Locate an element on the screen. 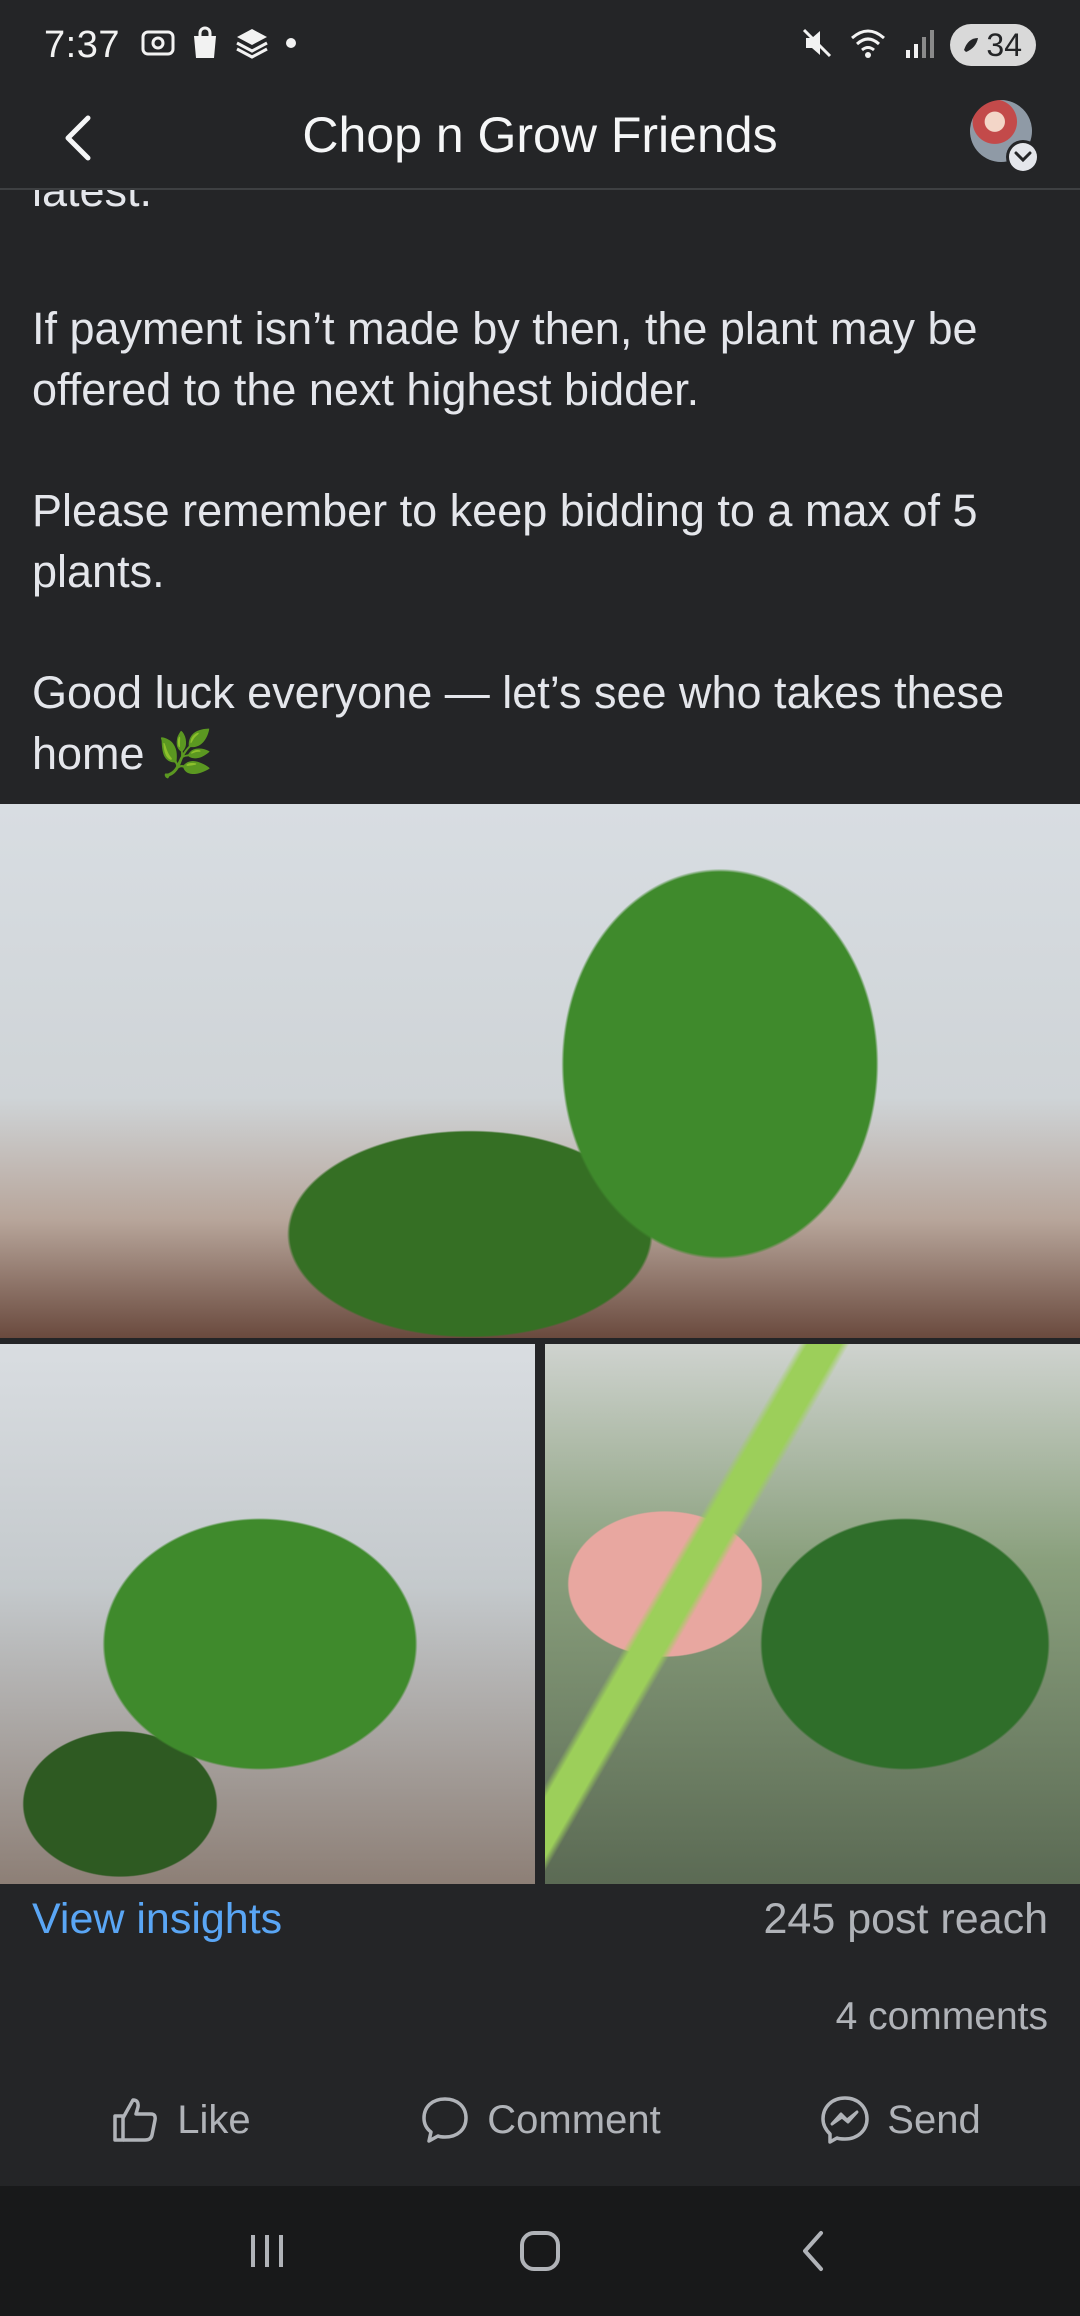  status-bar: 7:37 34 is located at coordinates (540, 45).